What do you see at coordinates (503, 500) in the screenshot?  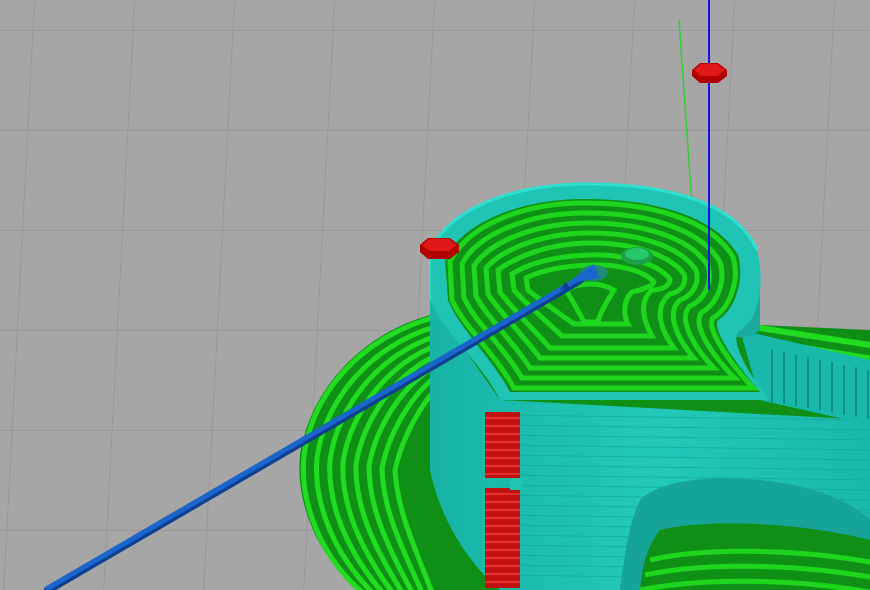 I see `retraction-markers-side` at bounding box center [503, 500].